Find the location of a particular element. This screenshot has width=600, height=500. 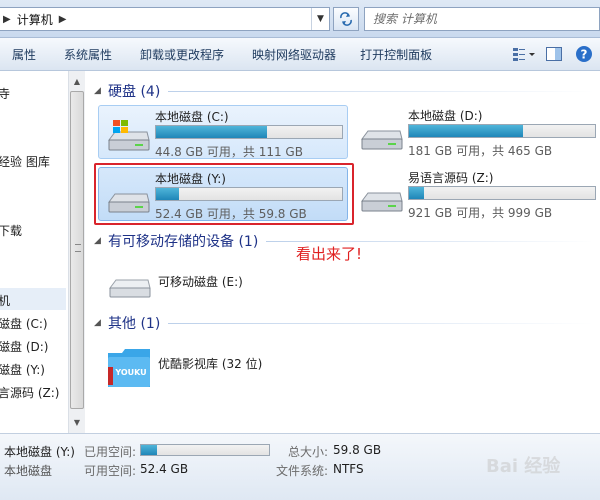

preview-pane-icon is located at coordinates (554, 54).